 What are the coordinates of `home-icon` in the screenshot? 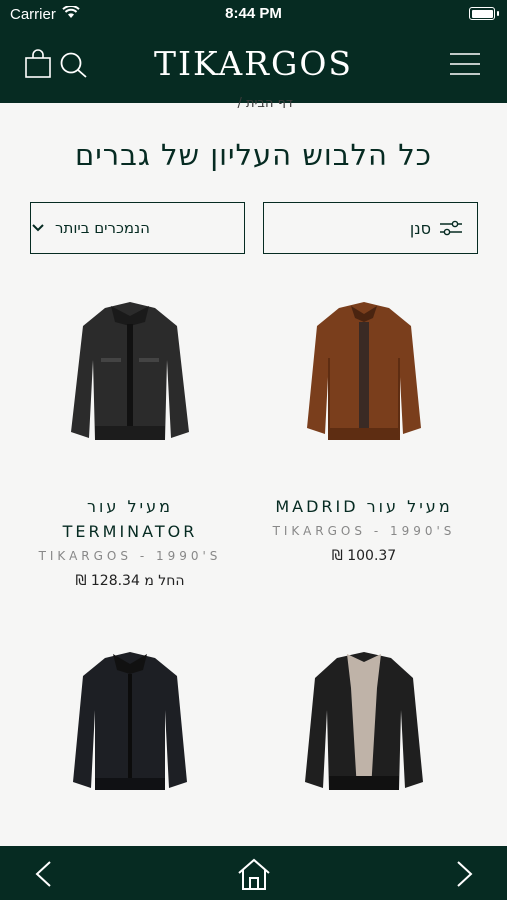 It's located at (254, 874).